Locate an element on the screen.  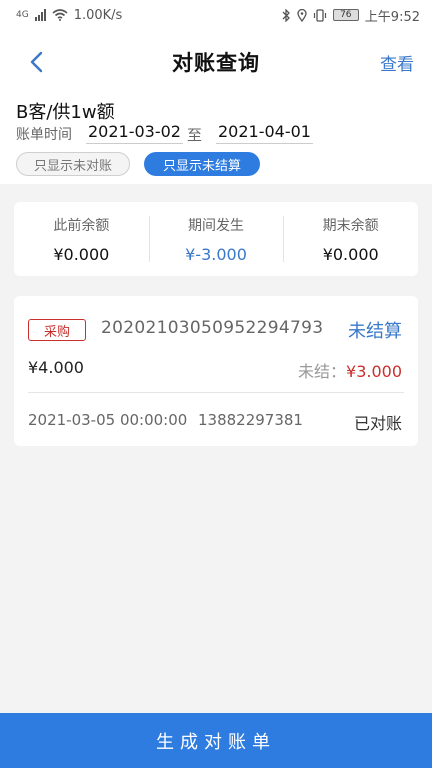
order-number: 20202103050952294793 is located at coordinates (212, 328).